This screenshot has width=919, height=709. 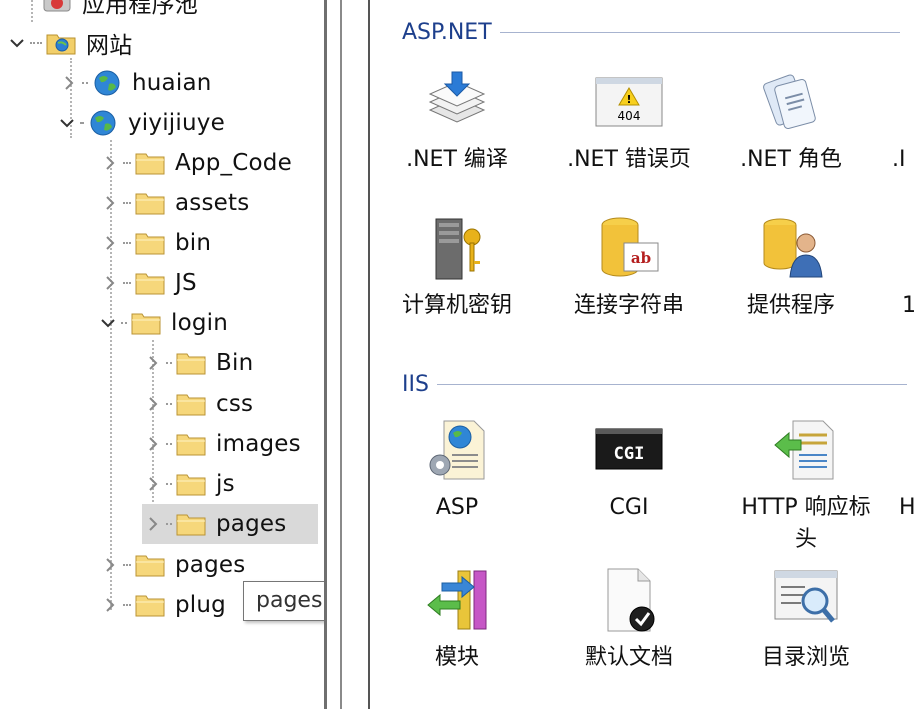 What do you see at coordinates (225, 484) in the screenshot?
I see `tree-item-label: js` at bounding box center [225, 484].